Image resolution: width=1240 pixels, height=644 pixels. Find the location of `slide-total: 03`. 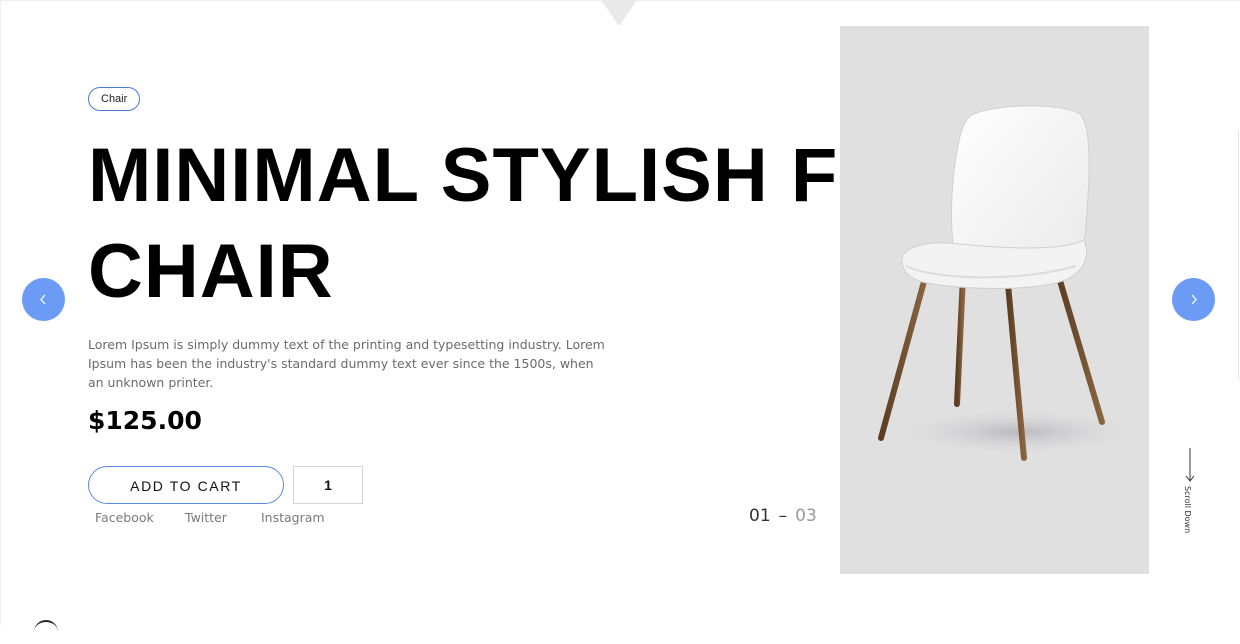

slide-total: 03 is located at coordinates (806, 516).